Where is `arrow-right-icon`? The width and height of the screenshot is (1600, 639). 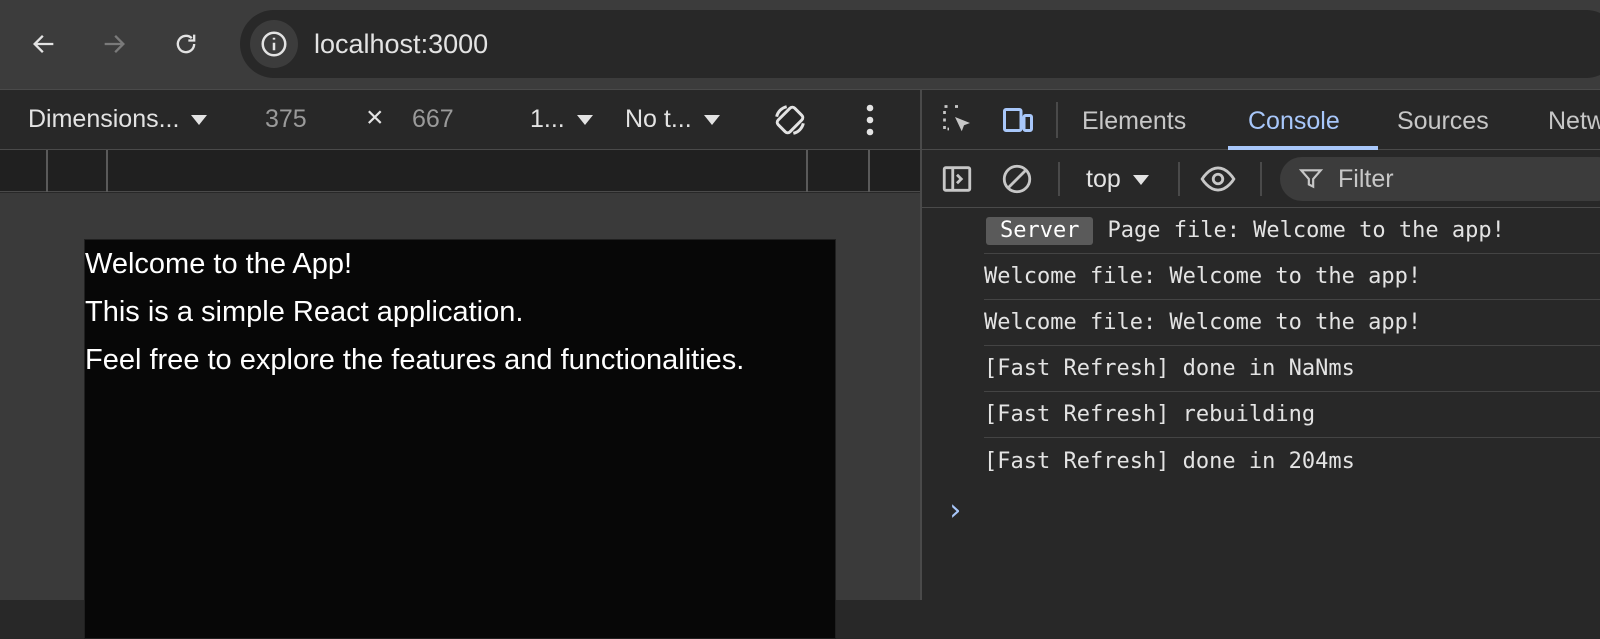 arrow-right-icon is located at coordinates (114, 44).